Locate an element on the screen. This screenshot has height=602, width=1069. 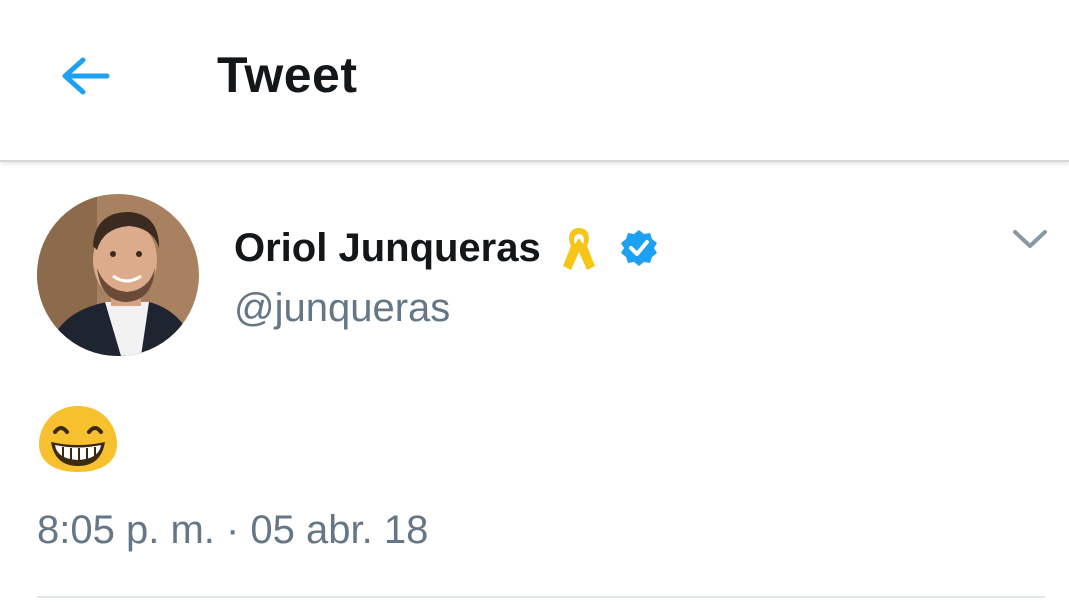
profile-photo is located at coordinates (118, 275).